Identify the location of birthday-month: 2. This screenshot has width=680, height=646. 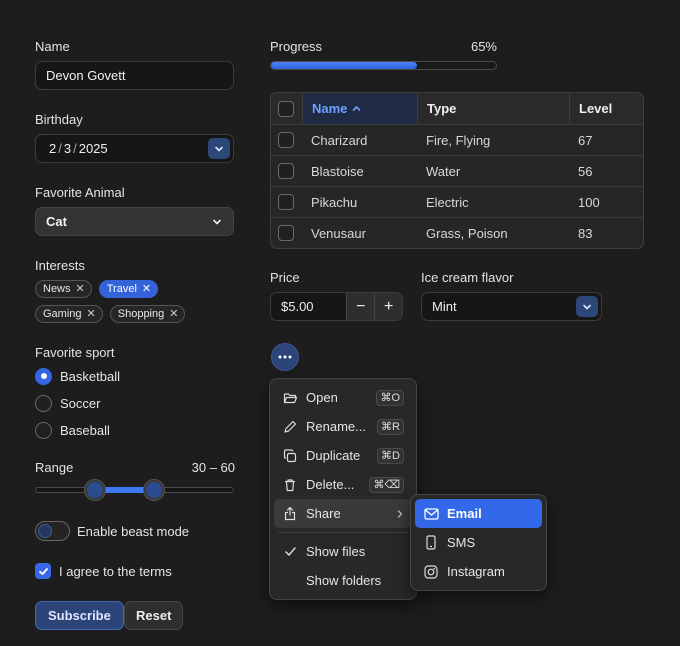
(52, 148).